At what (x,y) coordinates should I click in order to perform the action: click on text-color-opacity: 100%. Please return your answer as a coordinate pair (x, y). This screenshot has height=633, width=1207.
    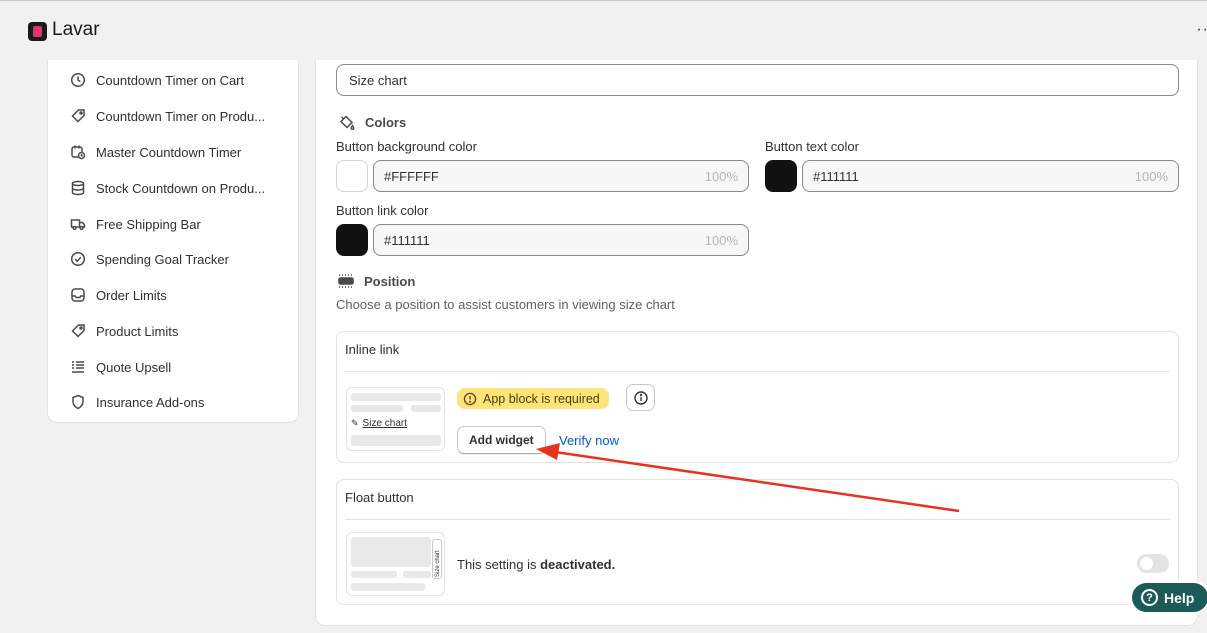
    Looking at the image, I should click on (1151, 176).